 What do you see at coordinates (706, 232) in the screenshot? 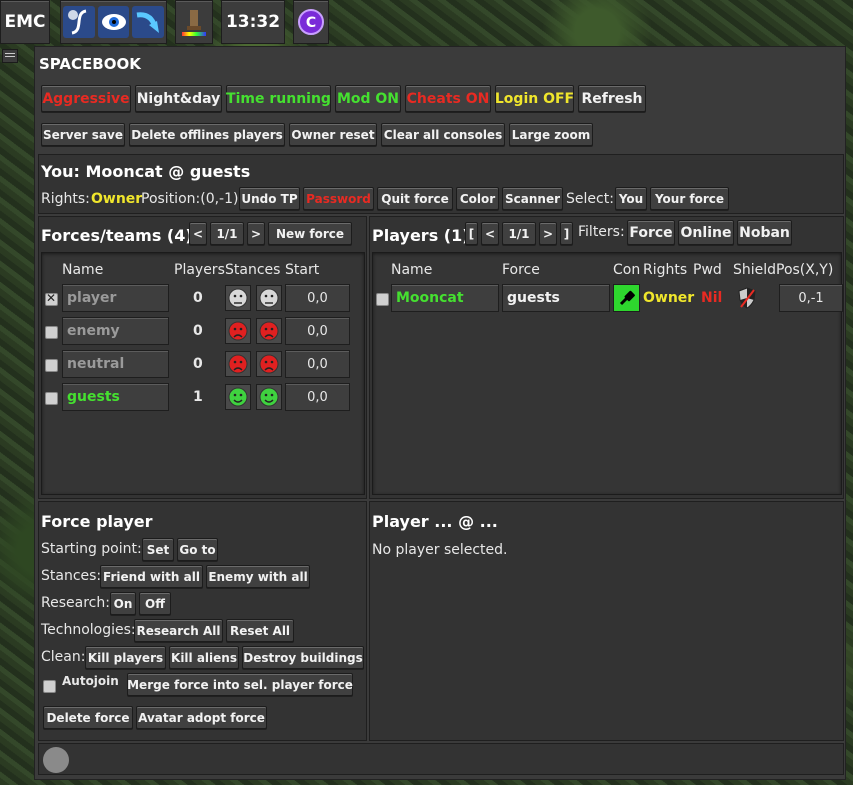
I see `filter-online-button: Online` at bounding box center [706, 232].